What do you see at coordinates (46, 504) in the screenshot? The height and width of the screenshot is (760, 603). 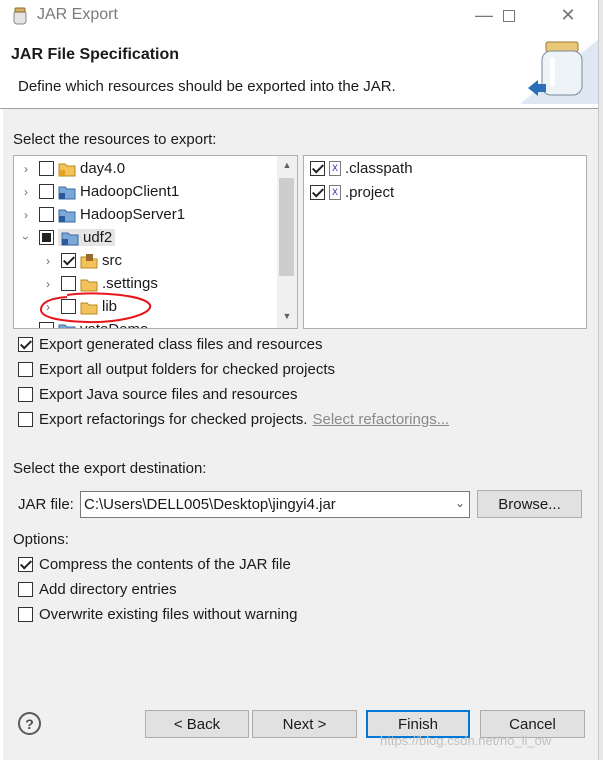 I see `jar-file-label: JAR file:` at bounding box center [46, 504].